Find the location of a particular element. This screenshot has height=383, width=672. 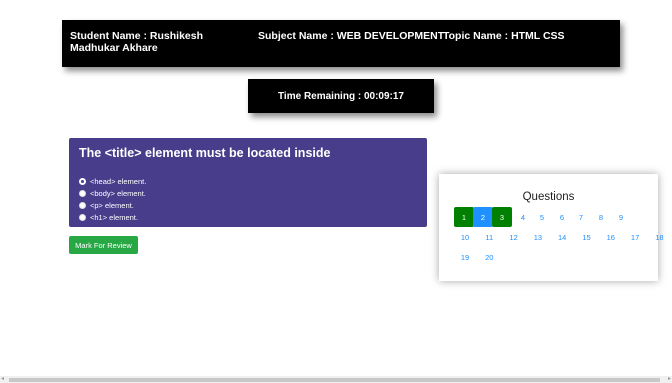

question-number-15: 15 is located at coordinates (587, 237).